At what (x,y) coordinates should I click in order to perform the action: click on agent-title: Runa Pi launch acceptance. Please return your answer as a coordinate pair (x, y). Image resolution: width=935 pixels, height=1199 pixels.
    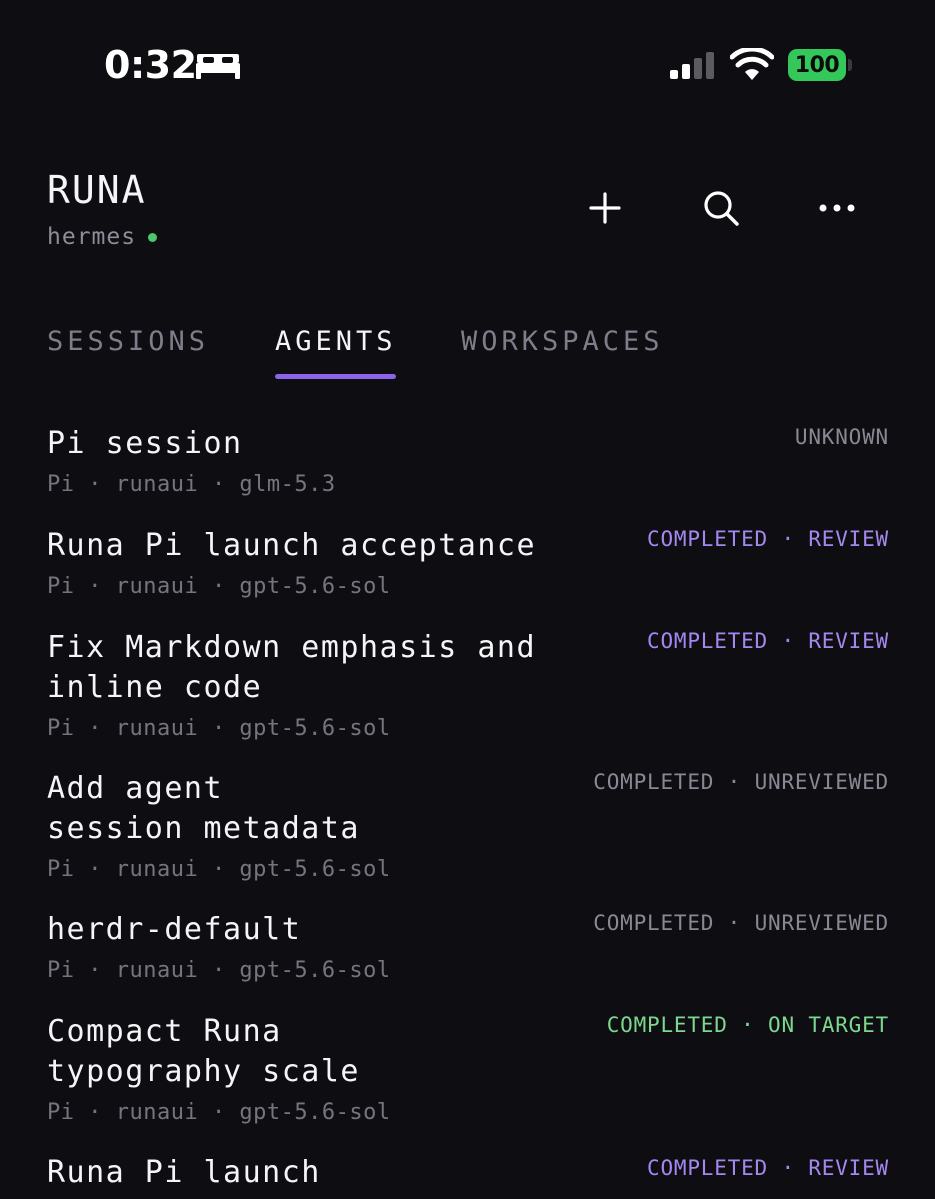
    Looking at the image, I should click on (292, 545).